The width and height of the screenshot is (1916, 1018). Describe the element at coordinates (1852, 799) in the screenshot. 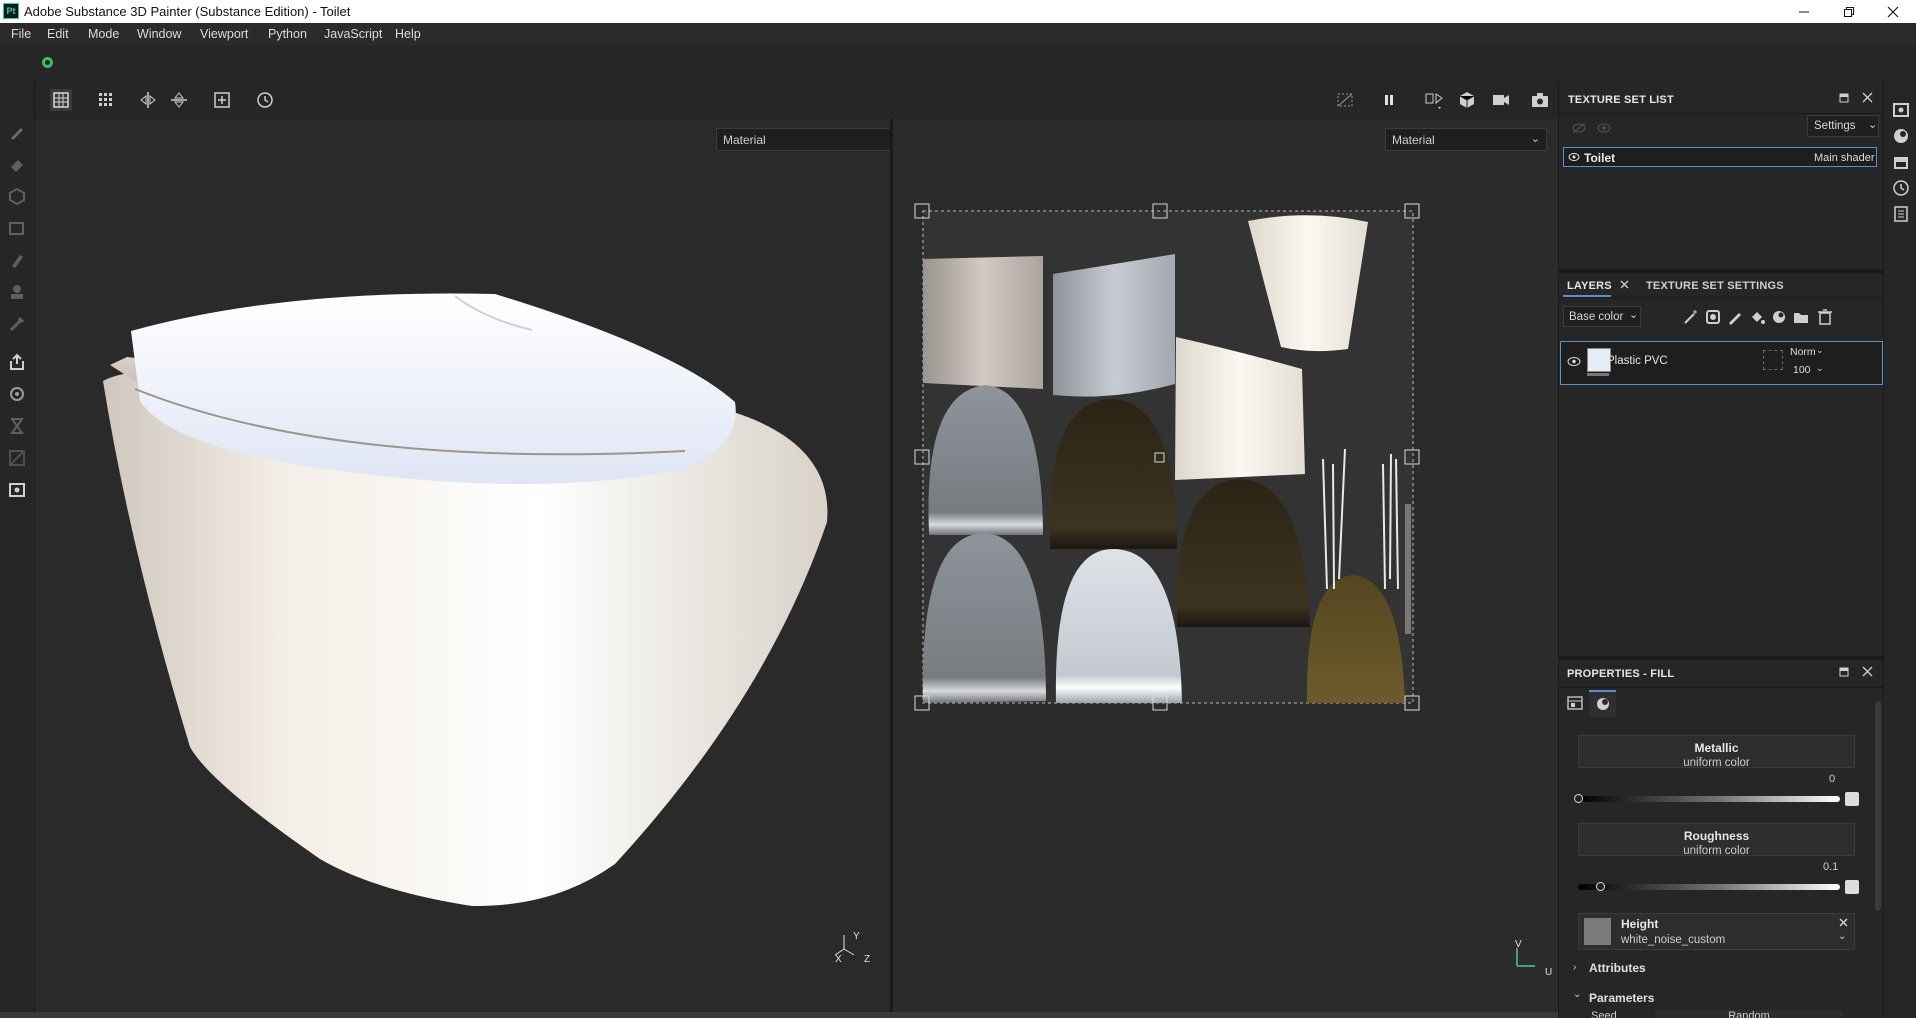

I see `metallic-link-icon` at that location.